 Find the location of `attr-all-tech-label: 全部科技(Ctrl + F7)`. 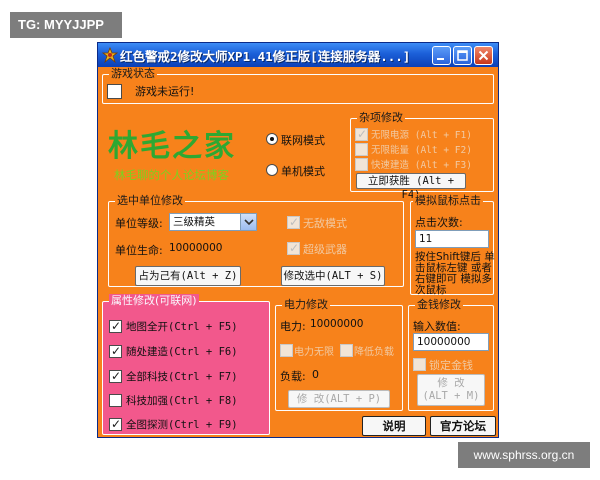

attr-all-tech-label: 全部科技(Ctrl + F7) is located at coordinates (182, 377).